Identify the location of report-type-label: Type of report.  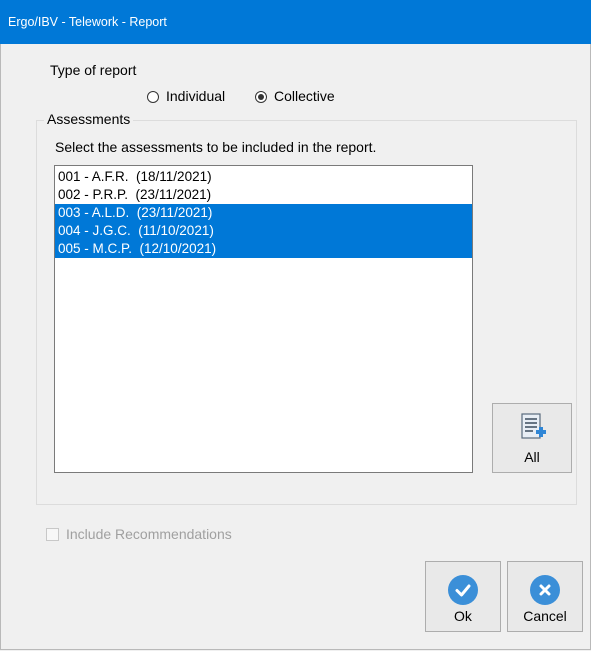
(93, 70).